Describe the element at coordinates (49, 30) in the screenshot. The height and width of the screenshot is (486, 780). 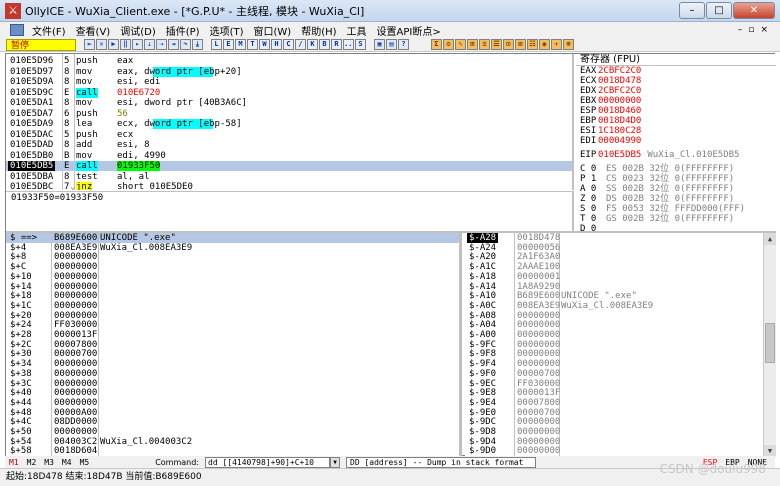
I see `menu-file: 文件(F)` at that location.